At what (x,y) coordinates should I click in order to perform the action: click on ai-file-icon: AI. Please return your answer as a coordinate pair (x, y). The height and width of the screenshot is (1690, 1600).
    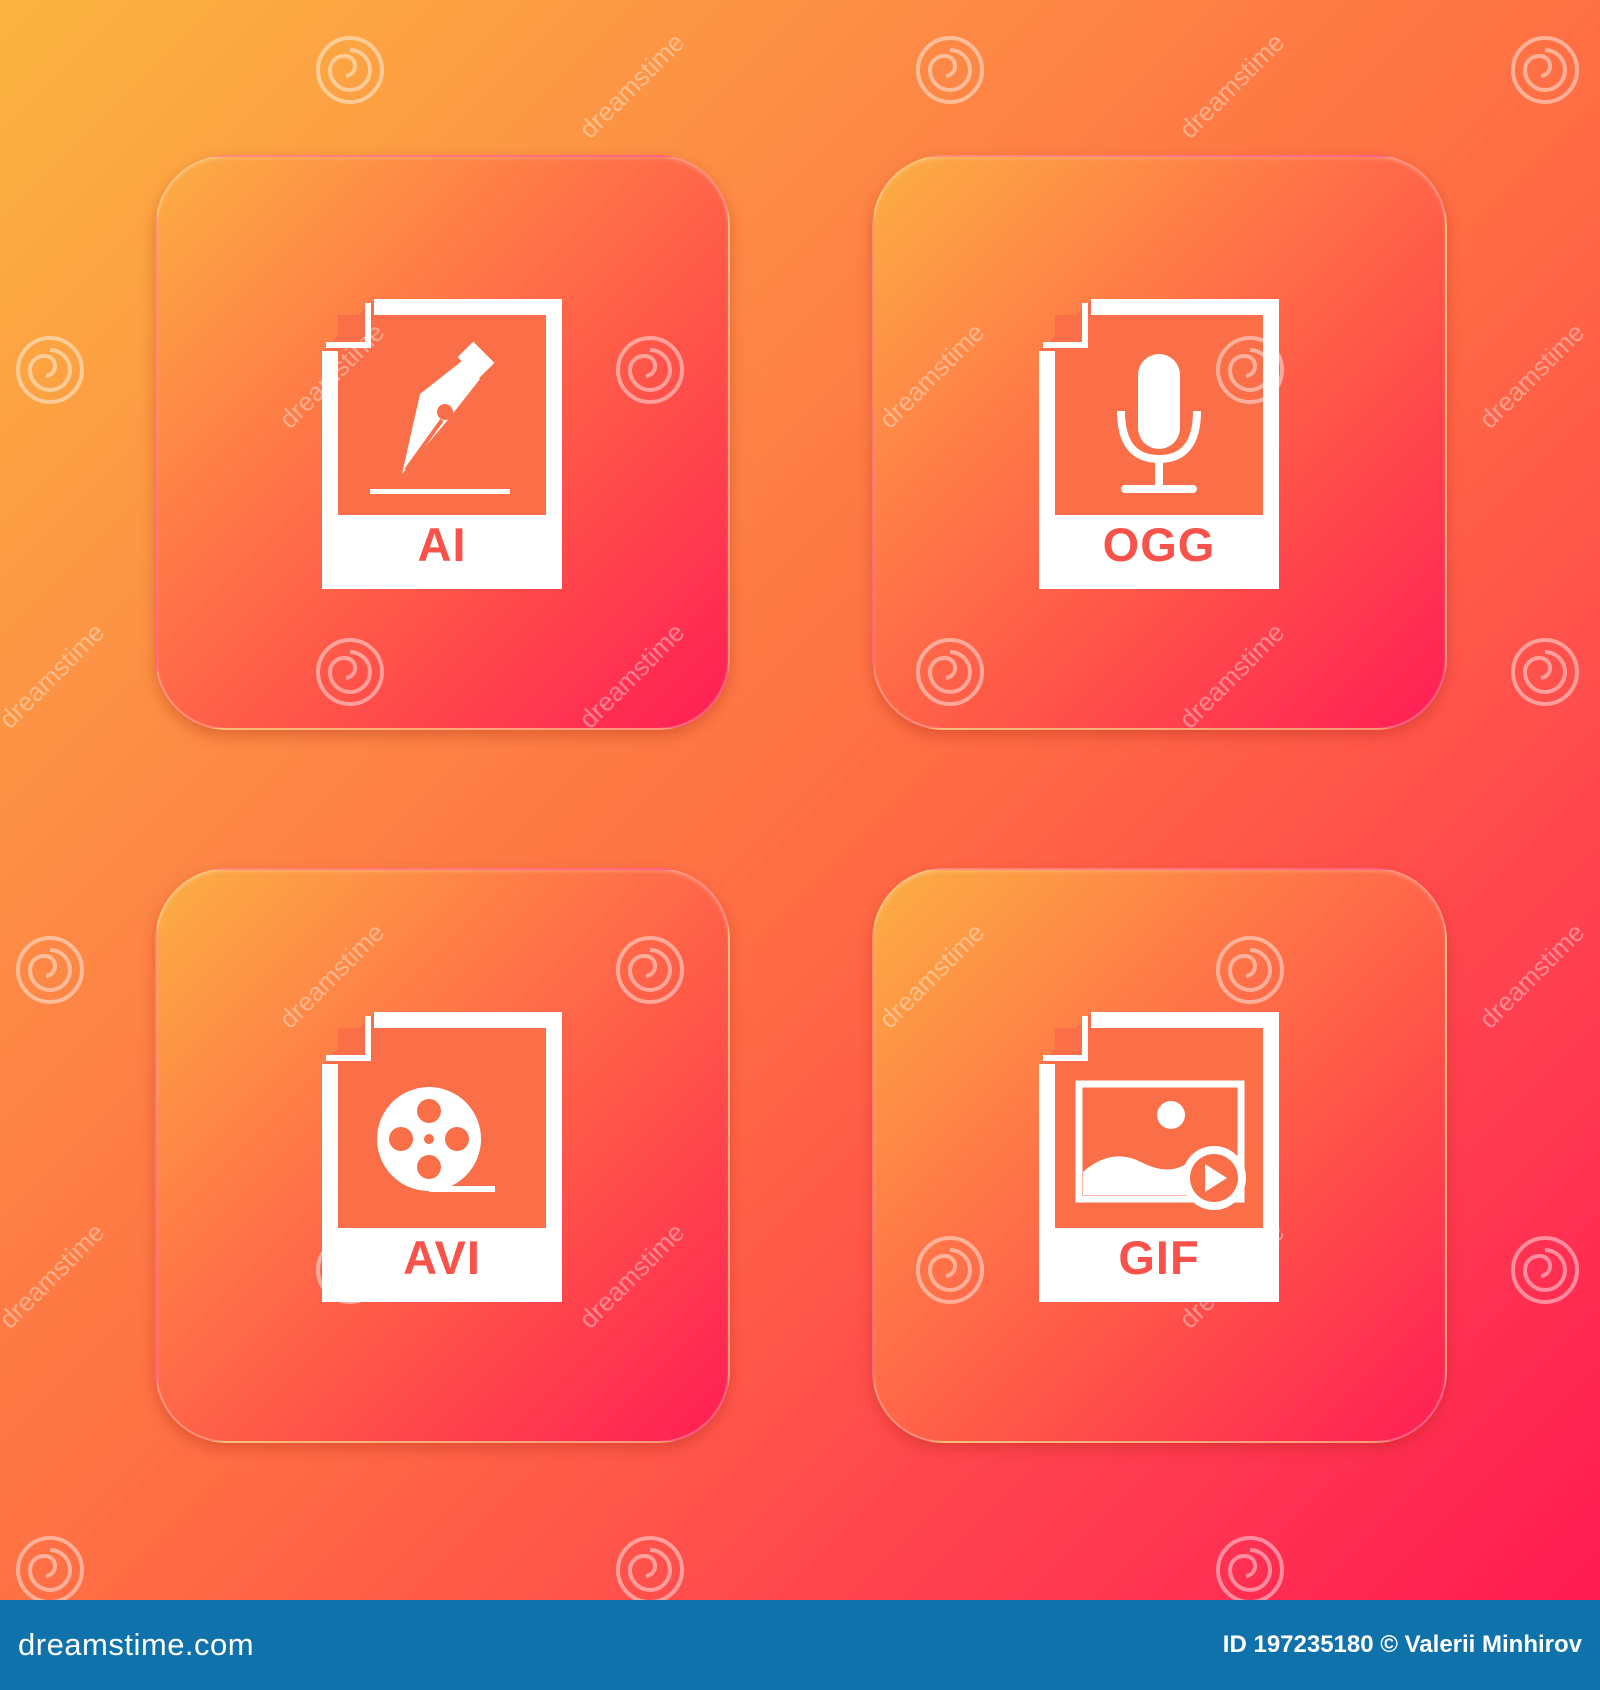
    Looking at the image, I should click on (442, 444).